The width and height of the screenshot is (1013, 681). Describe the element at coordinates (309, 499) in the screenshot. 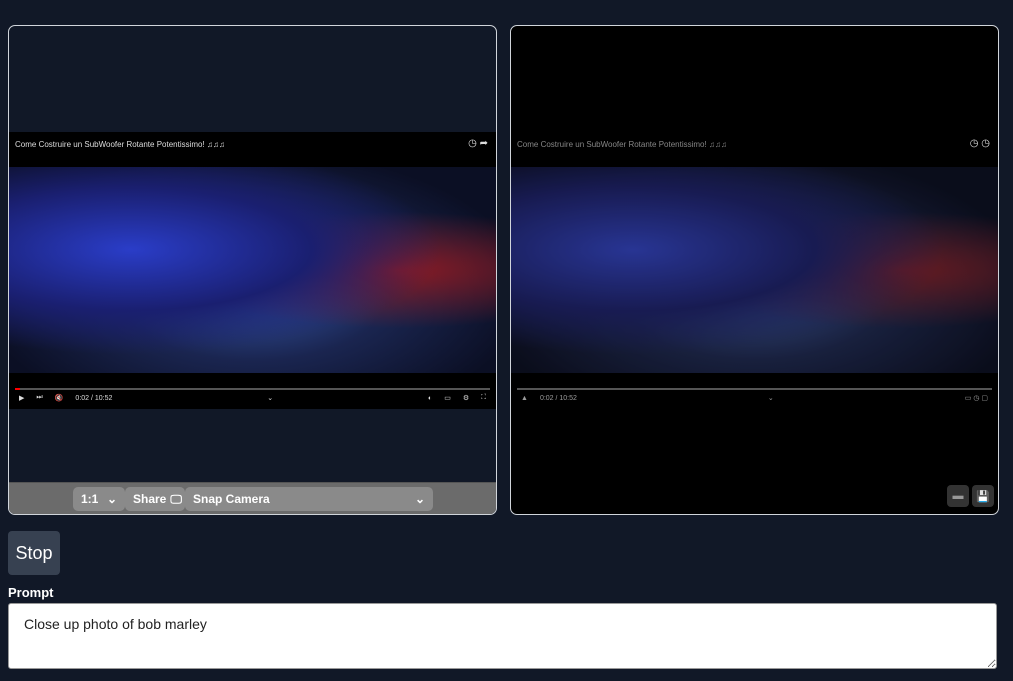

I see `camera-select: Snap Camera ⌄` at that location.